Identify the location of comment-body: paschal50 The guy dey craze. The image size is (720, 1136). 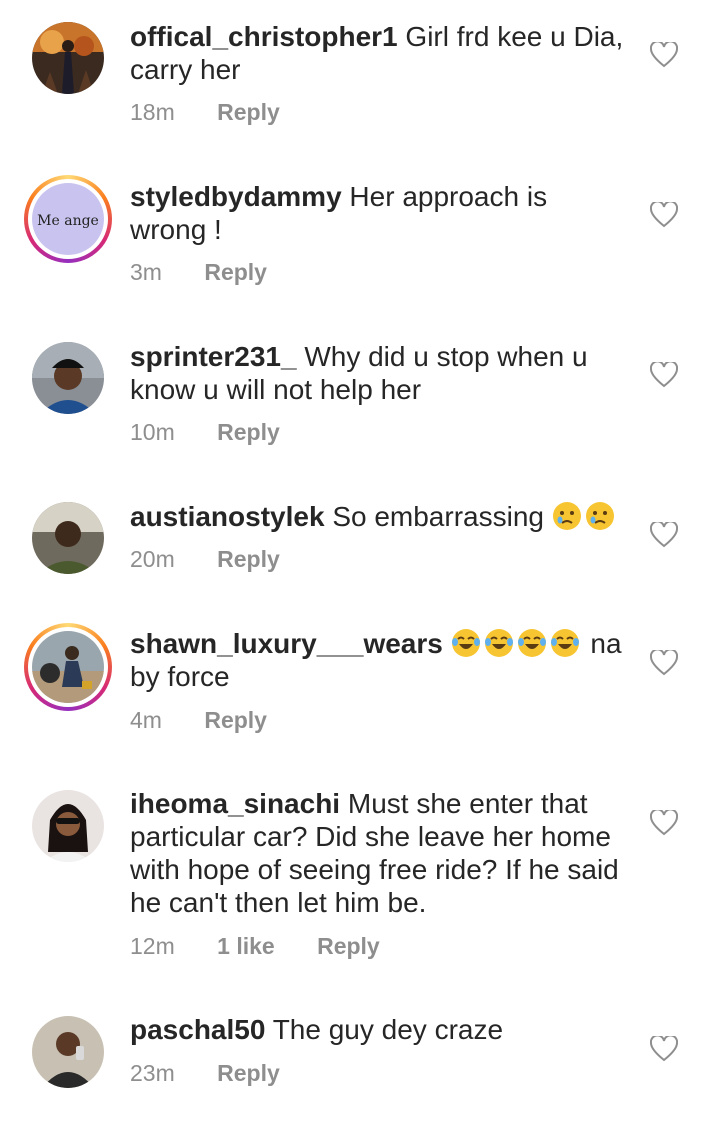
(380, 1029).